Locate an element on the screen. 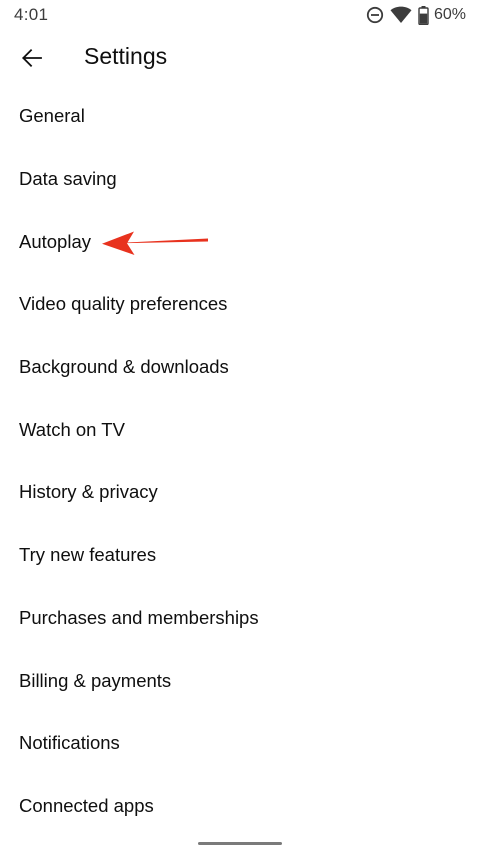  app-bar: Settings is located at coordinates (240, 57).